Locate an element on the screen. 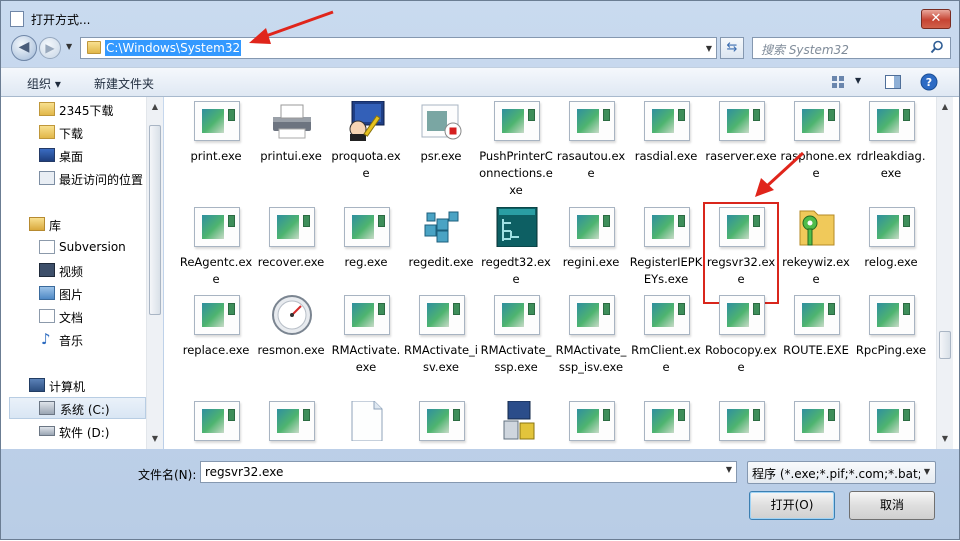  preview-pane-icon is located at coordinates (893, 82).